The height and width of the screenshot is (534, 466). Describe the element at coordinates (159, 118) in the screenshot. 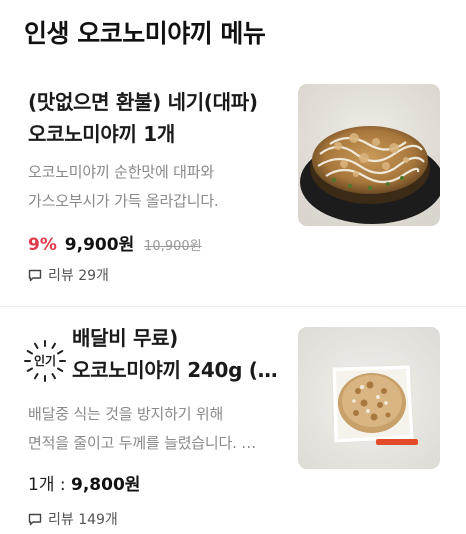

I see `menu-item-name: (맛없으면 환불) 네기(대파) 오코노미야끼 1개` at that location.